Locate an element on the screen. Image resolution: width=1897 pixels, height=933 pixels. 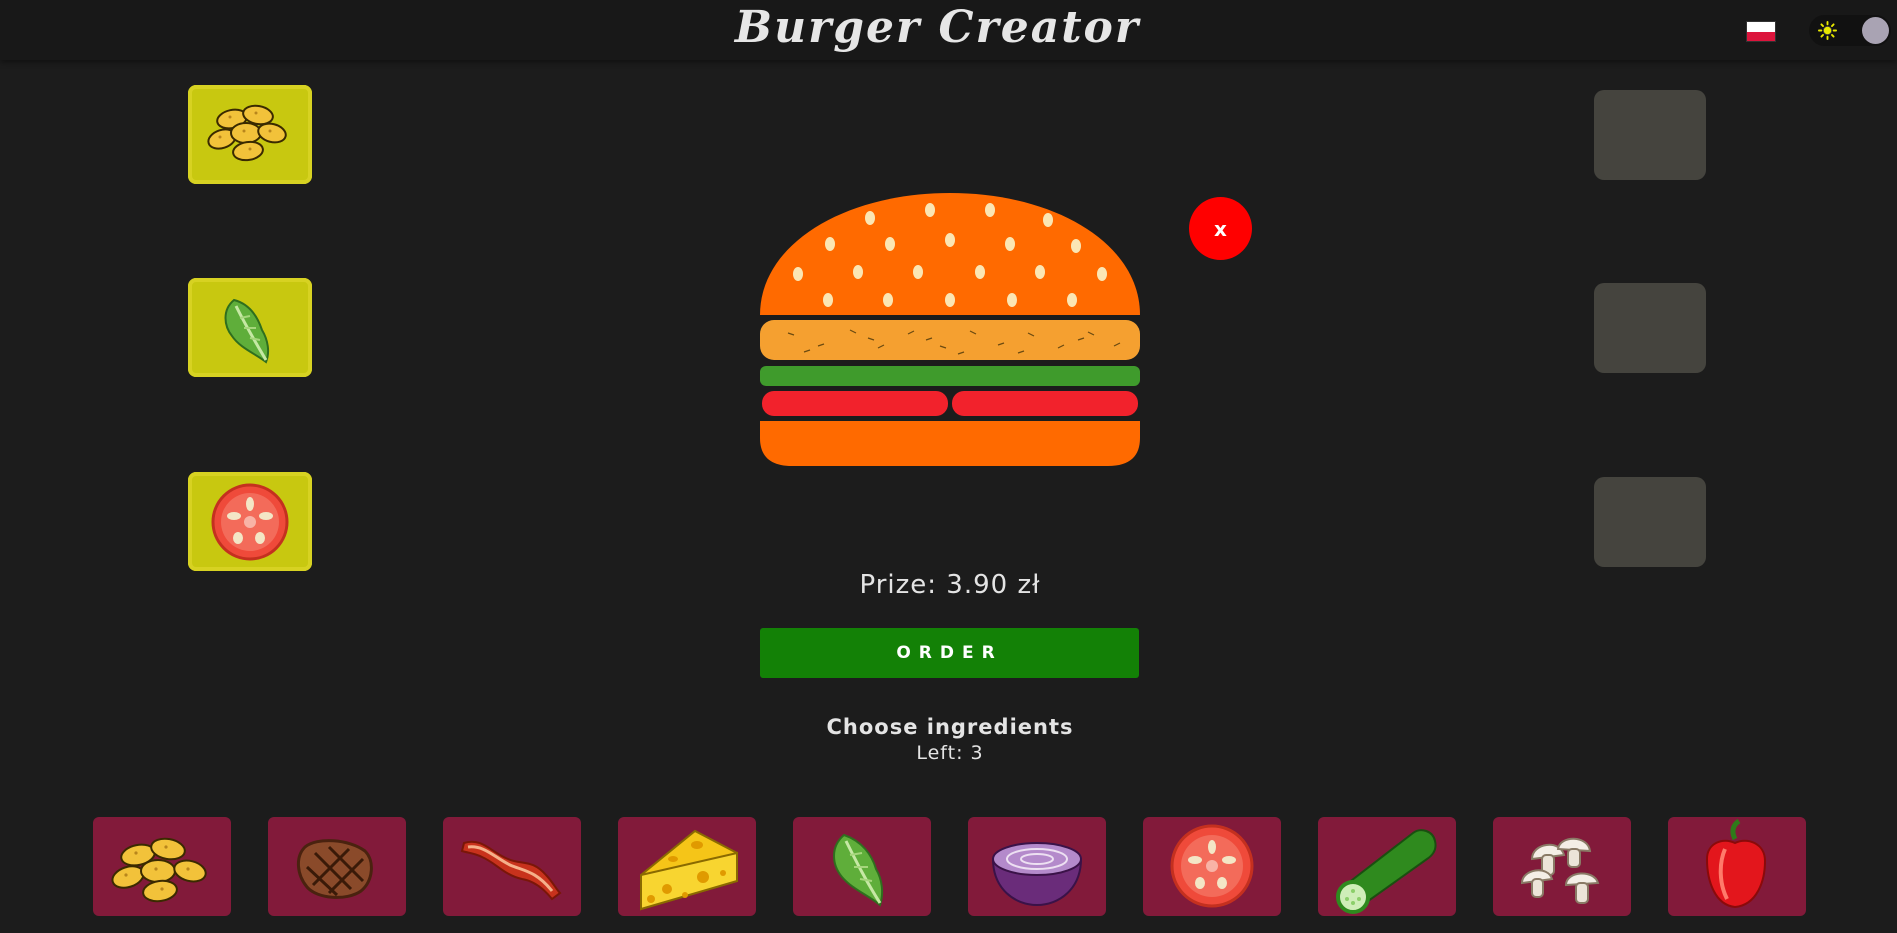
cucumber-icon is located at coordinates (1386, 871).